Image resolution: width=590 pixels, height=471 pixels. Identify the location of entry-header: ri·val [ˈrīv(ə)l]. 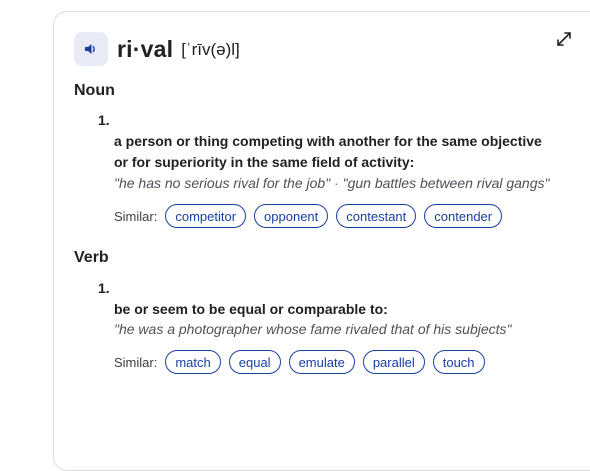
(157, 49).